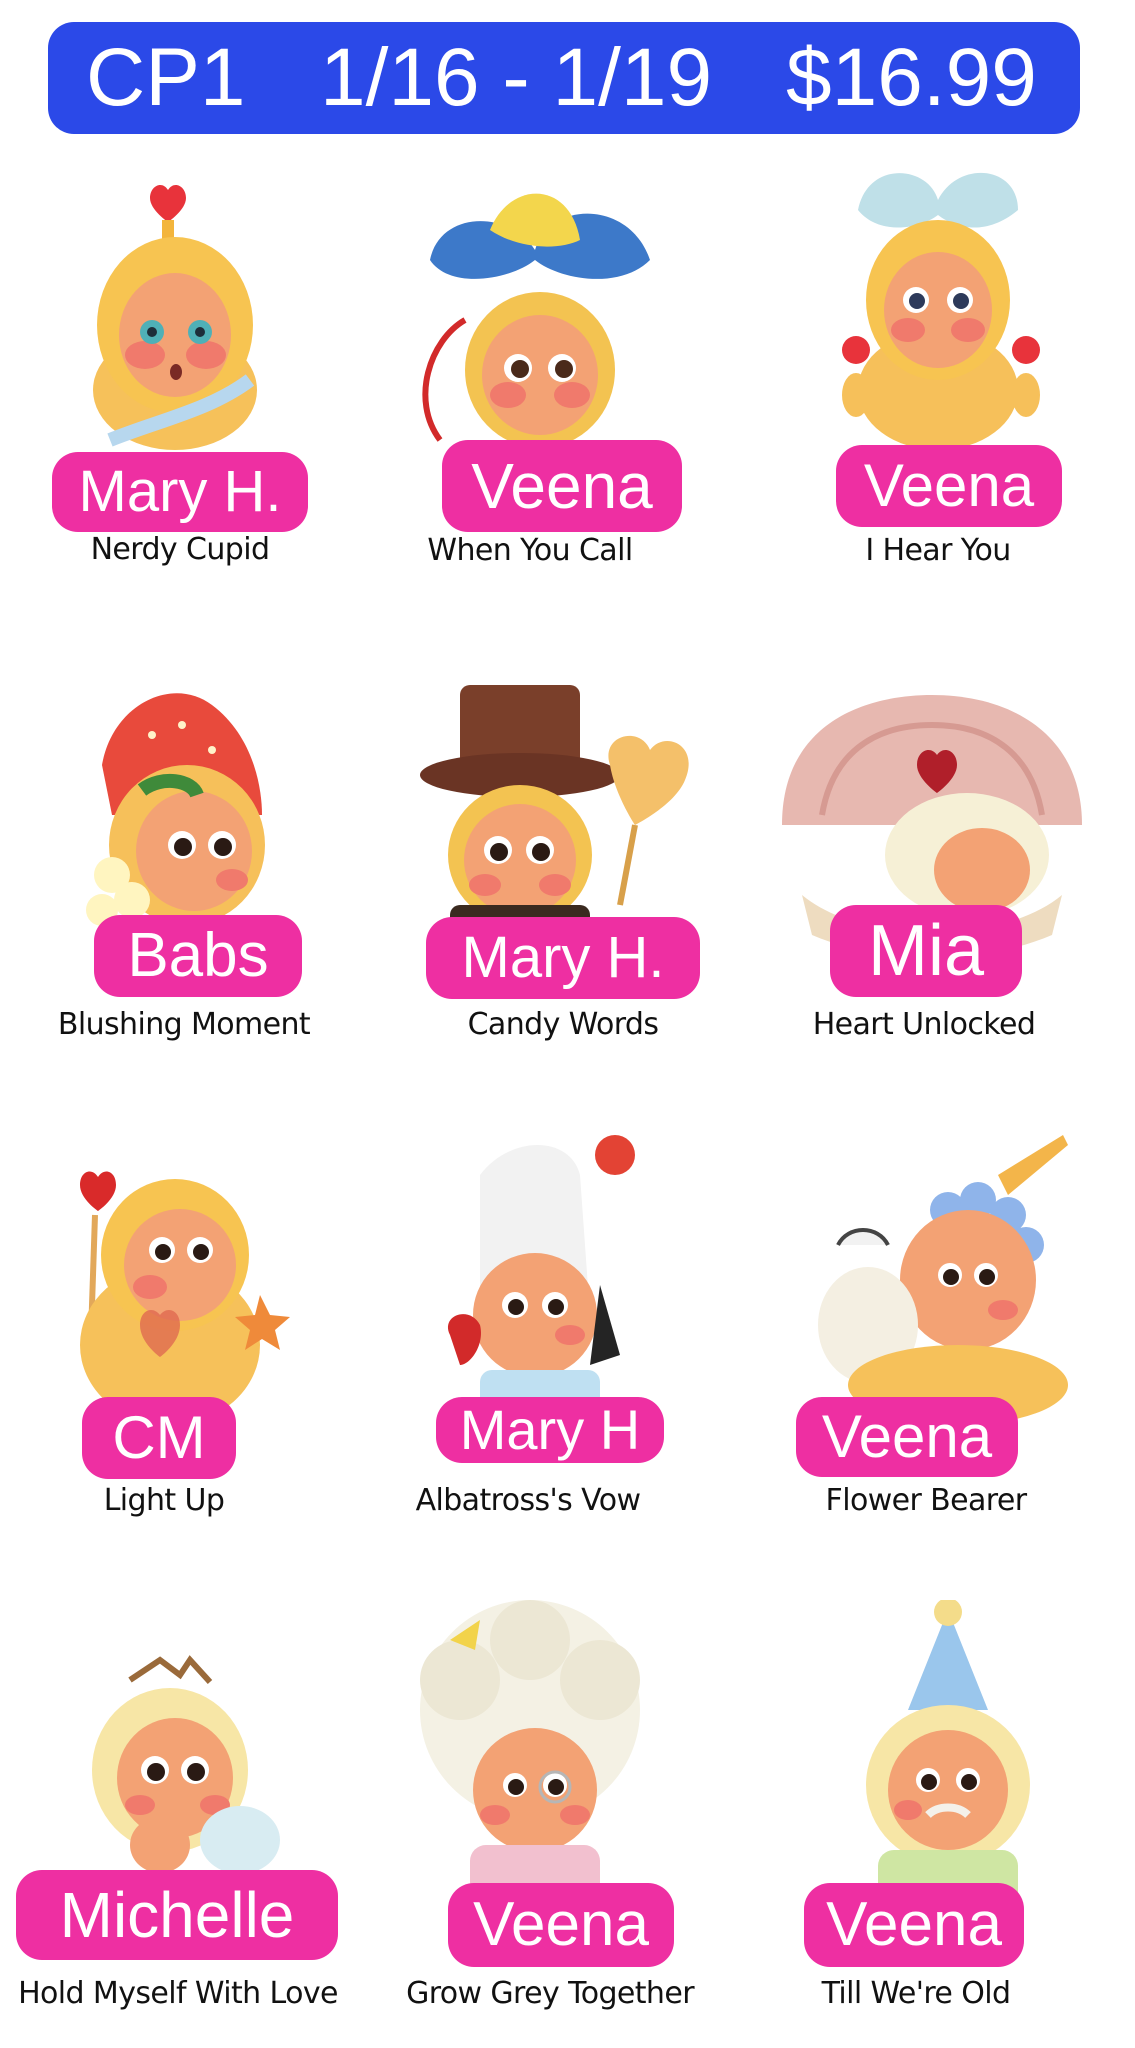  Describe the element at coordinates (166, 77) in the screenshot. I see `series-code: CP1` at that location.